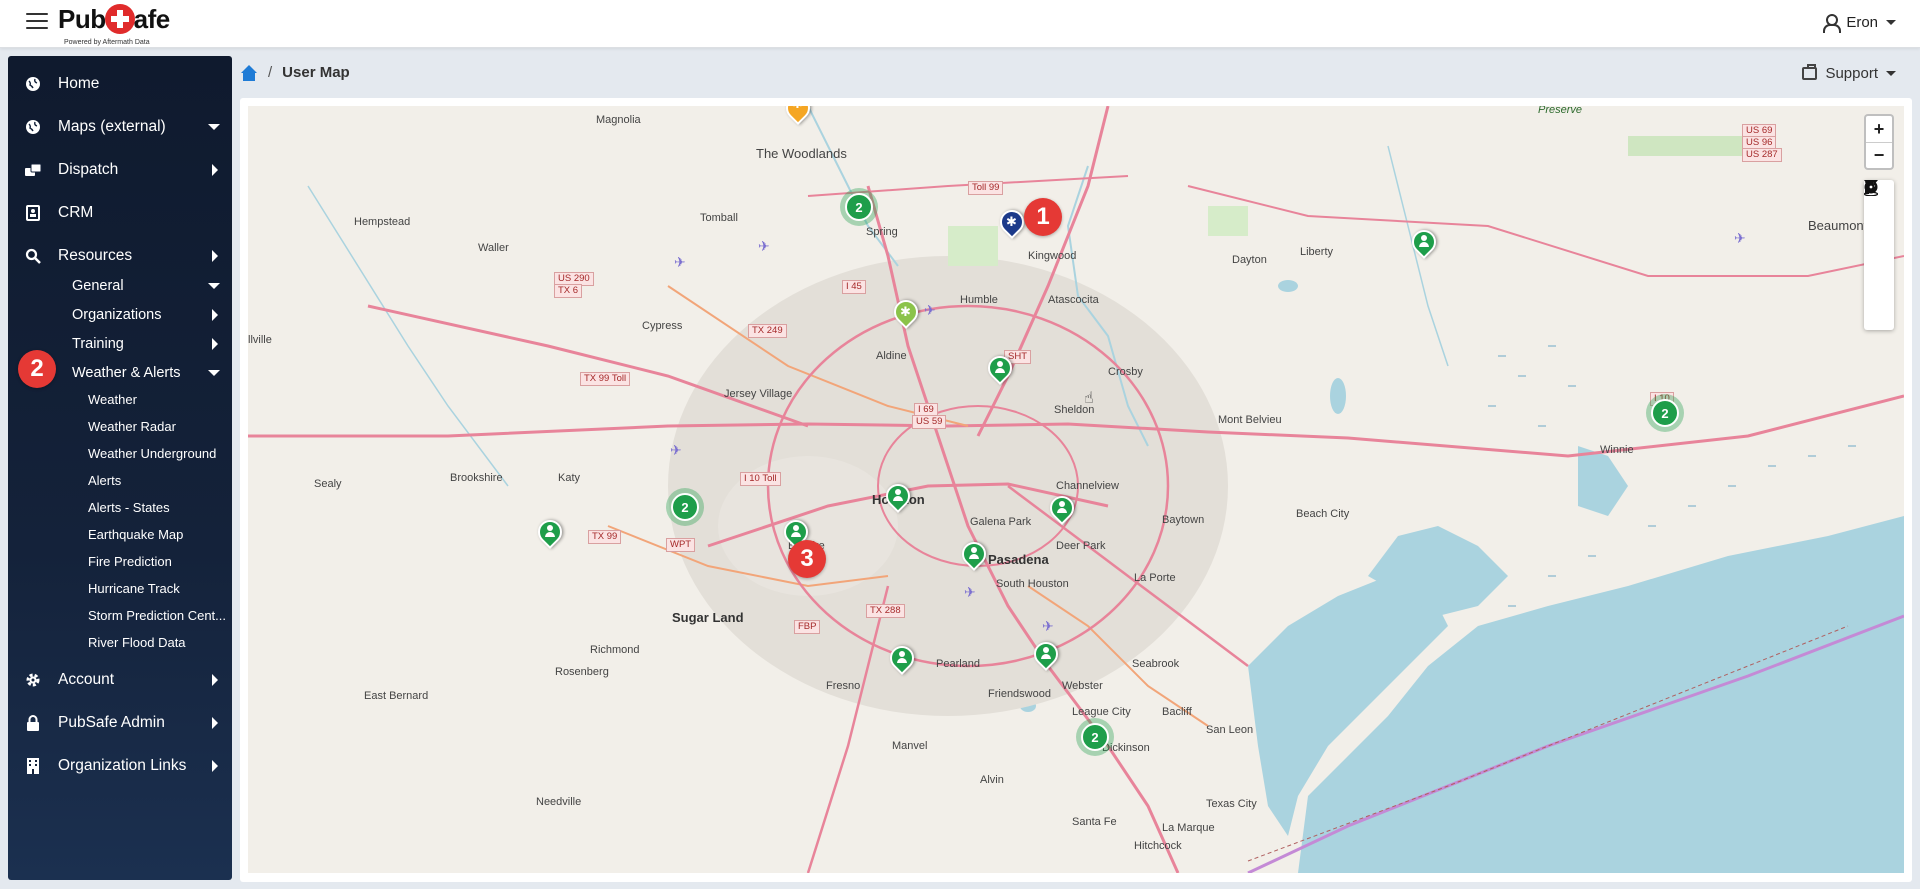 This screenshot has height=889, width=1920. Describe the element at coordinates (37, 22) in the screenshot. I see `hamburger-menu-icon` at that location.